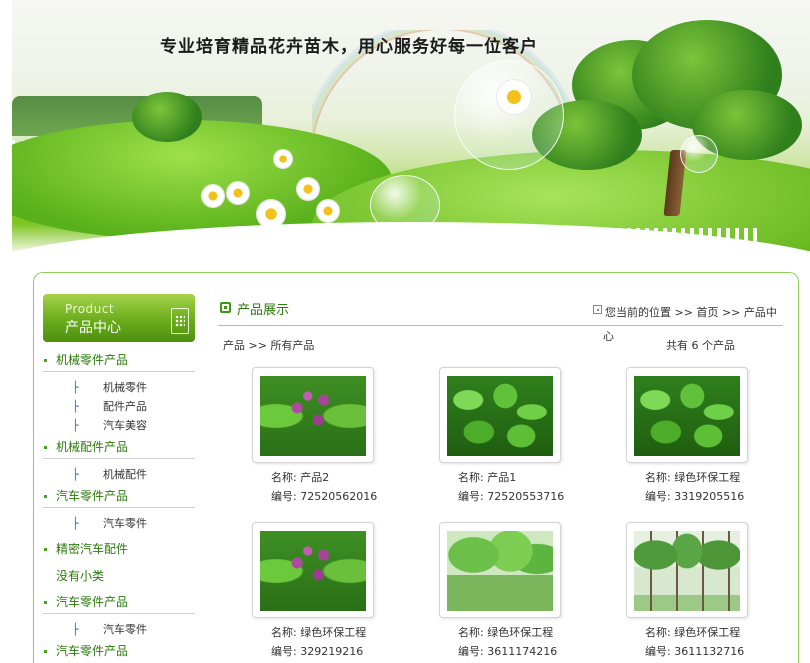  What do you see at coordinates (90, 309) in the screenshot?
I see `sidebar-header-en: Product` at bounding box center [90, 309].